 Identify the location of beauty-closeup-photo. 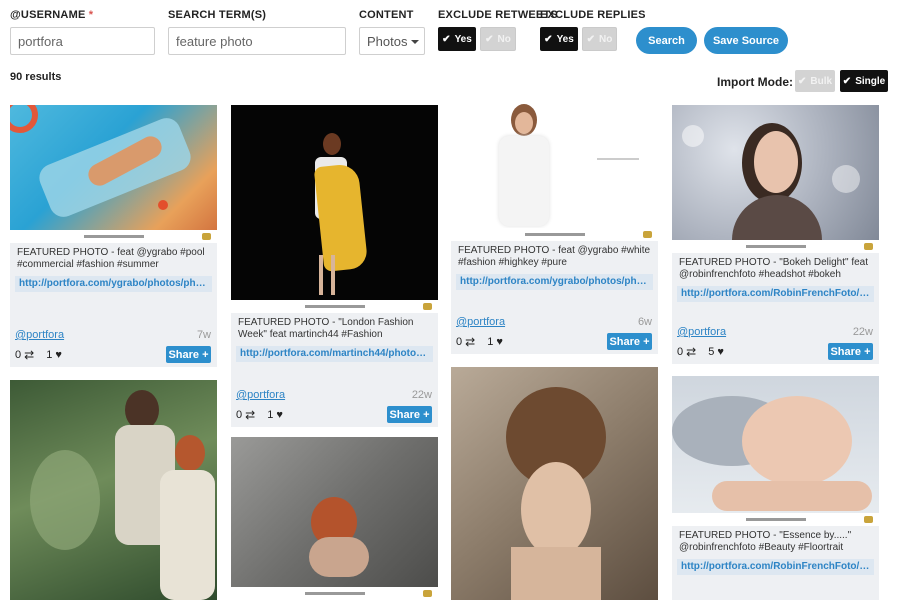
(775, 451).